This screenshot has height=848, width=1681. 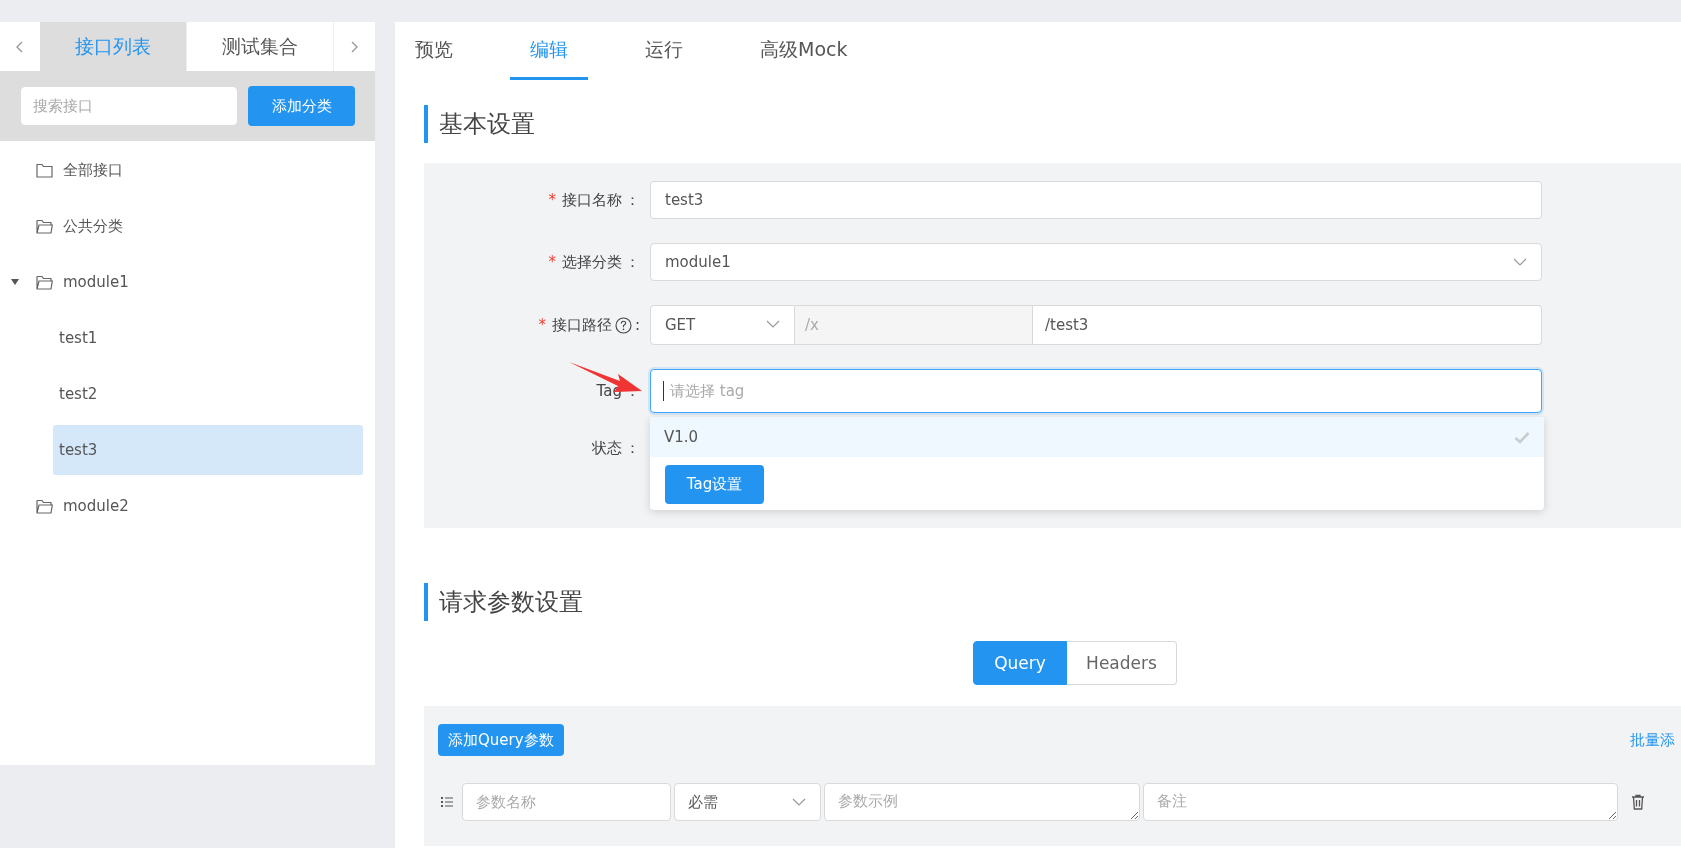 What do you see at coordinates (1052, 602) in the screenshot?
I see `section-title: 请求参数设置` at bounding box center [1052, 602].